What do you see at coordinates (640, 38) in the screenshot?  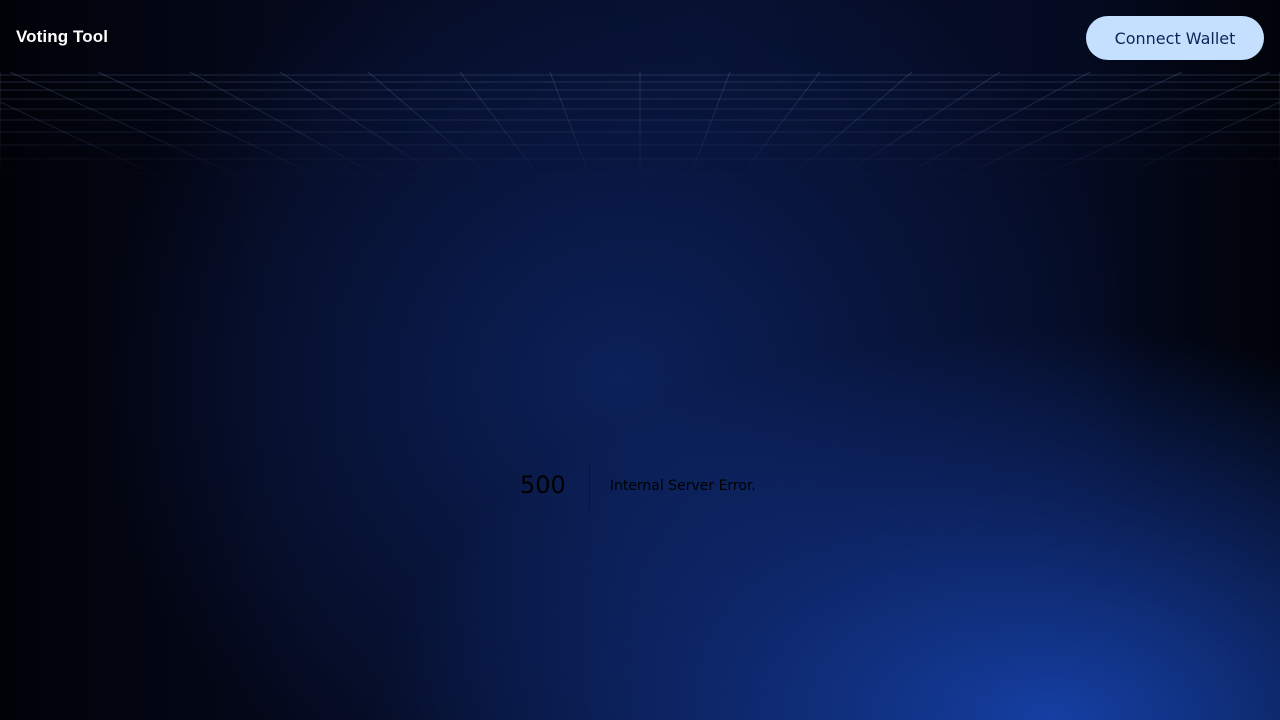 I see `top-bar: Voting Tool Connect Wallet` at bounding box center [640, 38].